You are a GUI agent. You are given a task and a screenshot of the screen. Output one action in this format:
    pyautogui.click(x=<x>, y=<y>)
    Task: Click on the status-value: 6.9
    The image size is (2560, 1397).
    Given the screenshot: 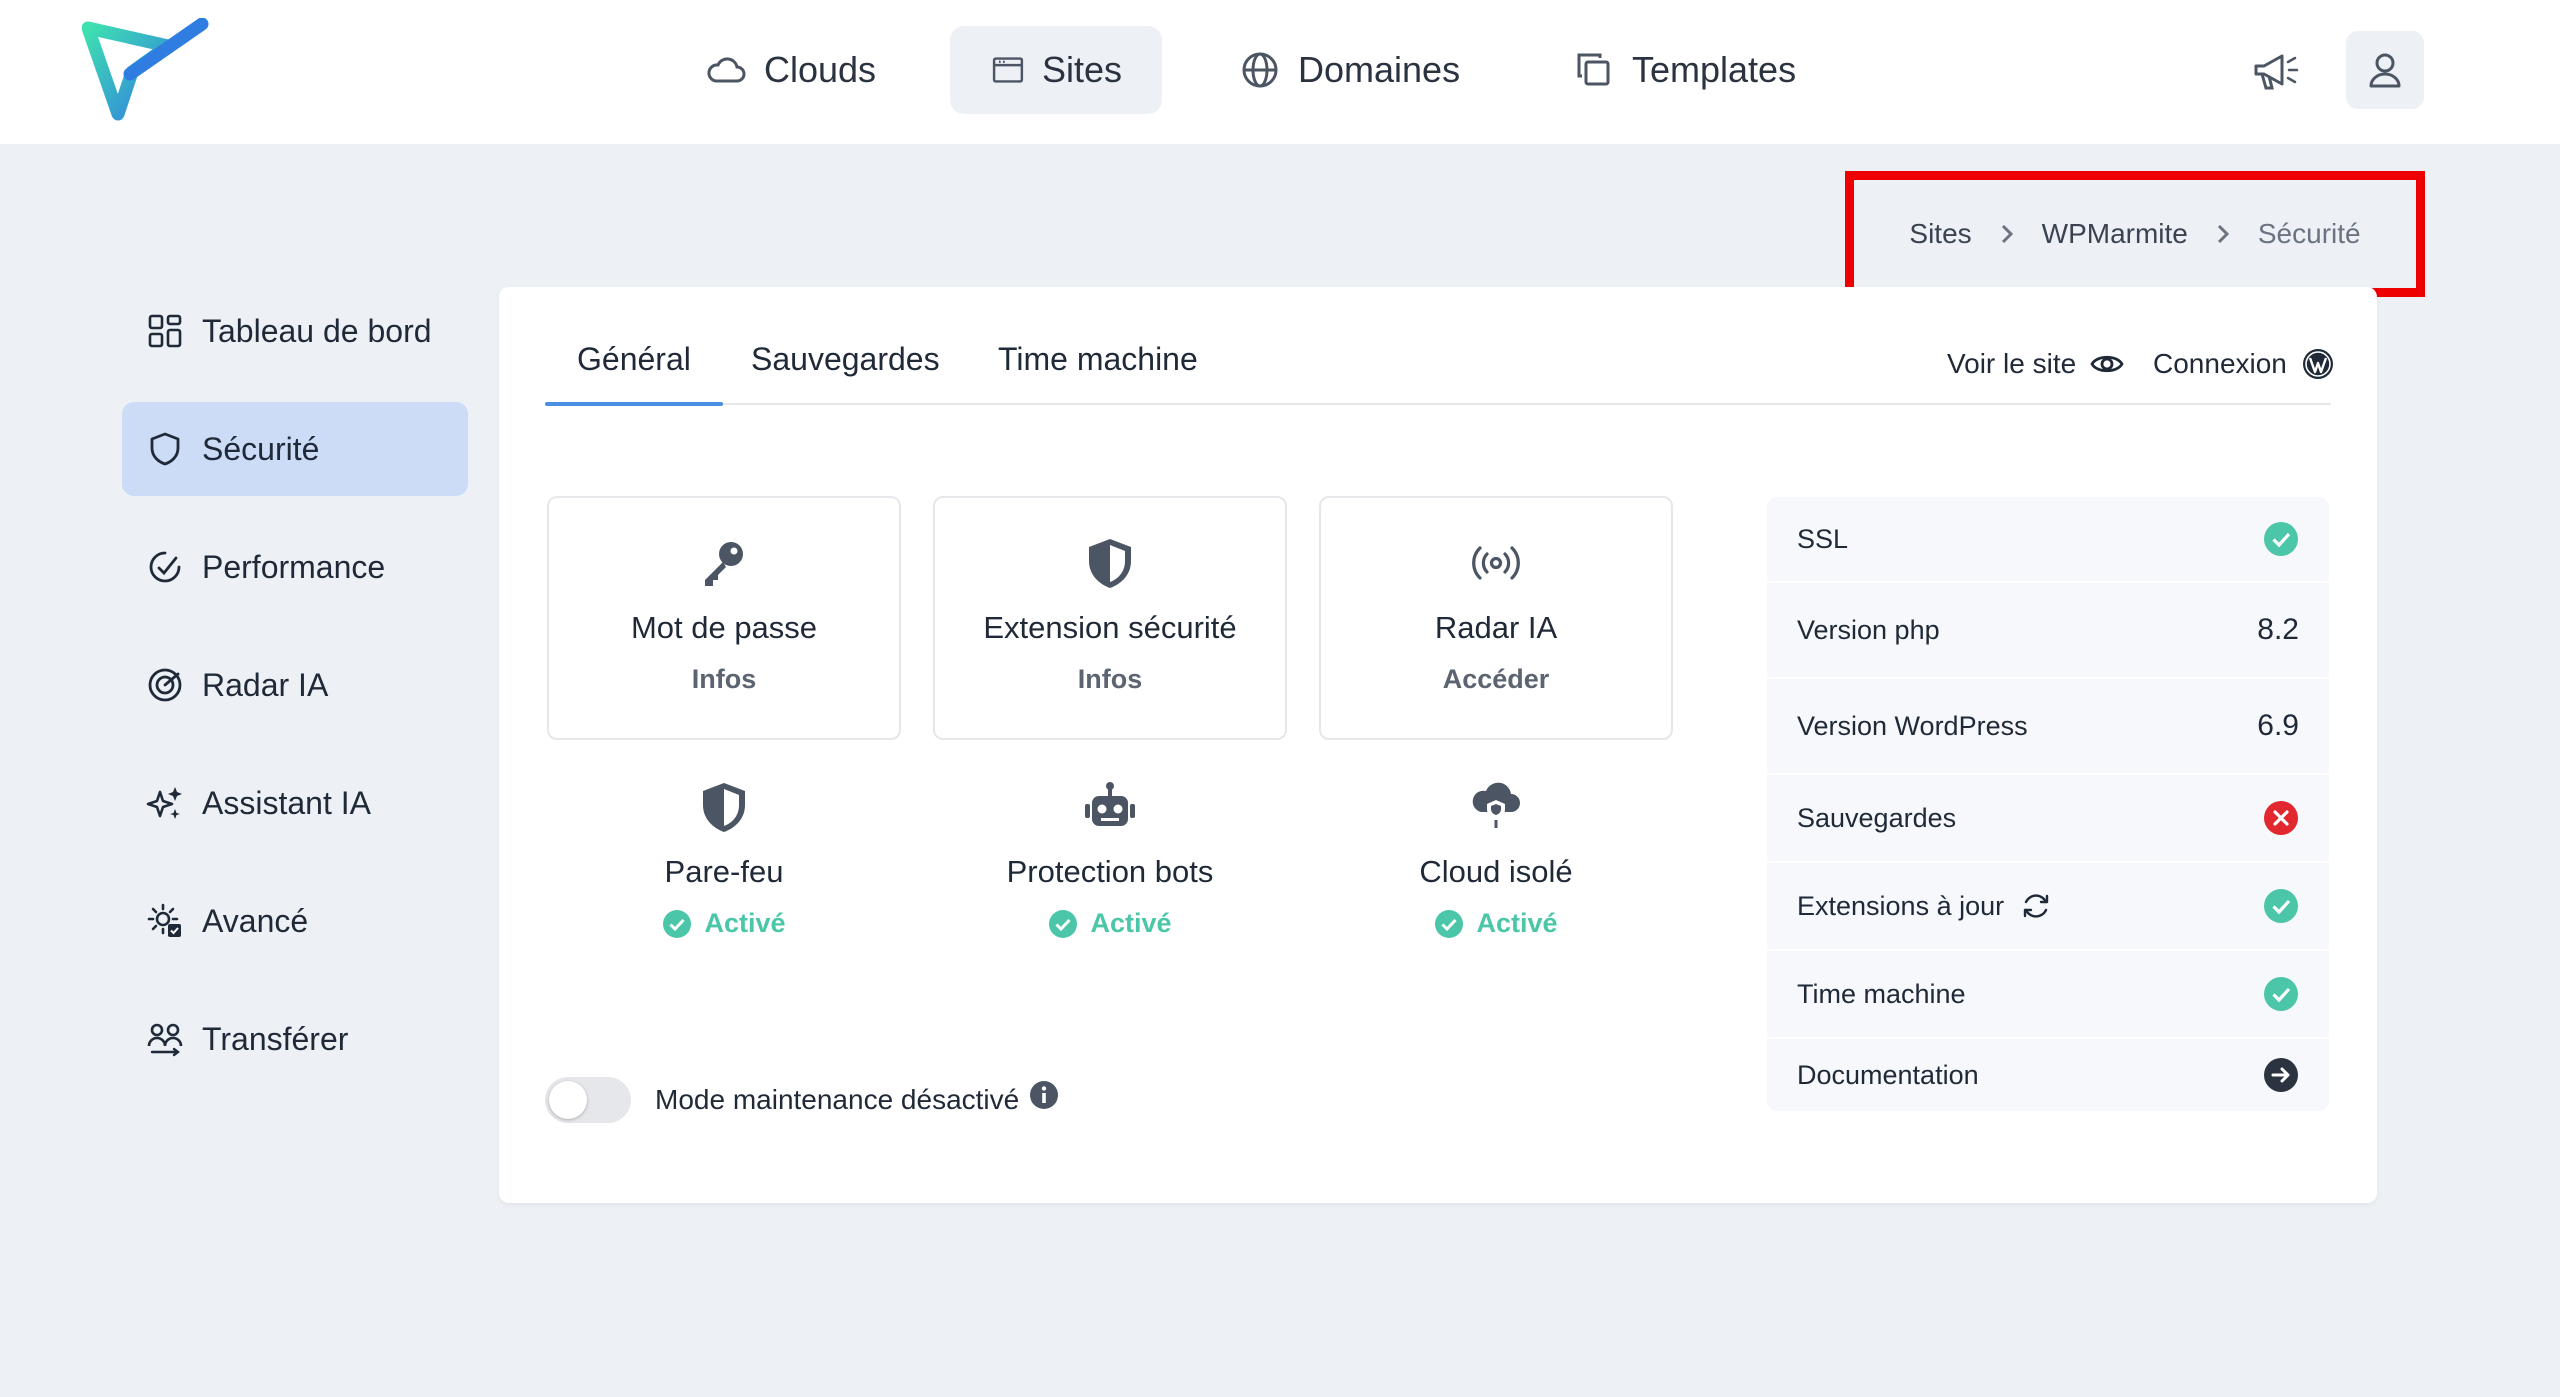 What is the action you would take?
    pyautogui.click(x=2278, y=725)
    